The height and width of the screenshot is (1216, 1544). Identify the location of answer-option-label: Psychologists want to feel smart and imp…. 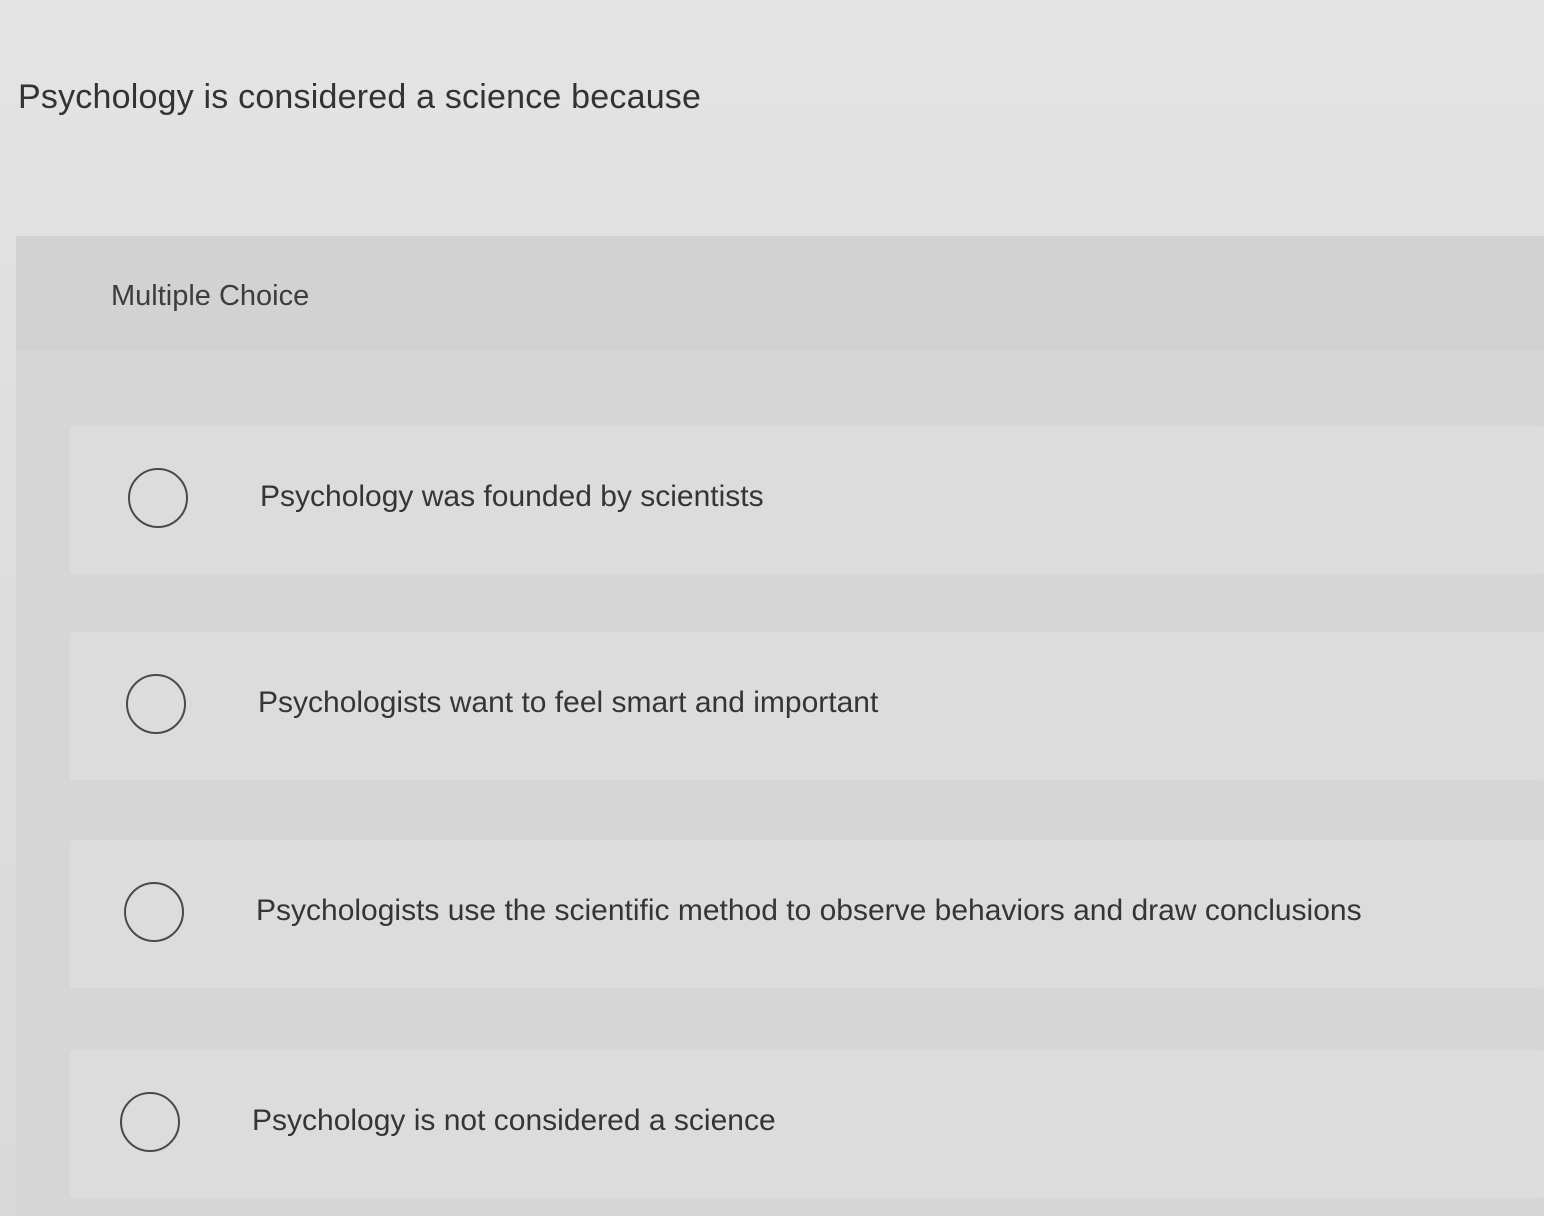
(568, 702).